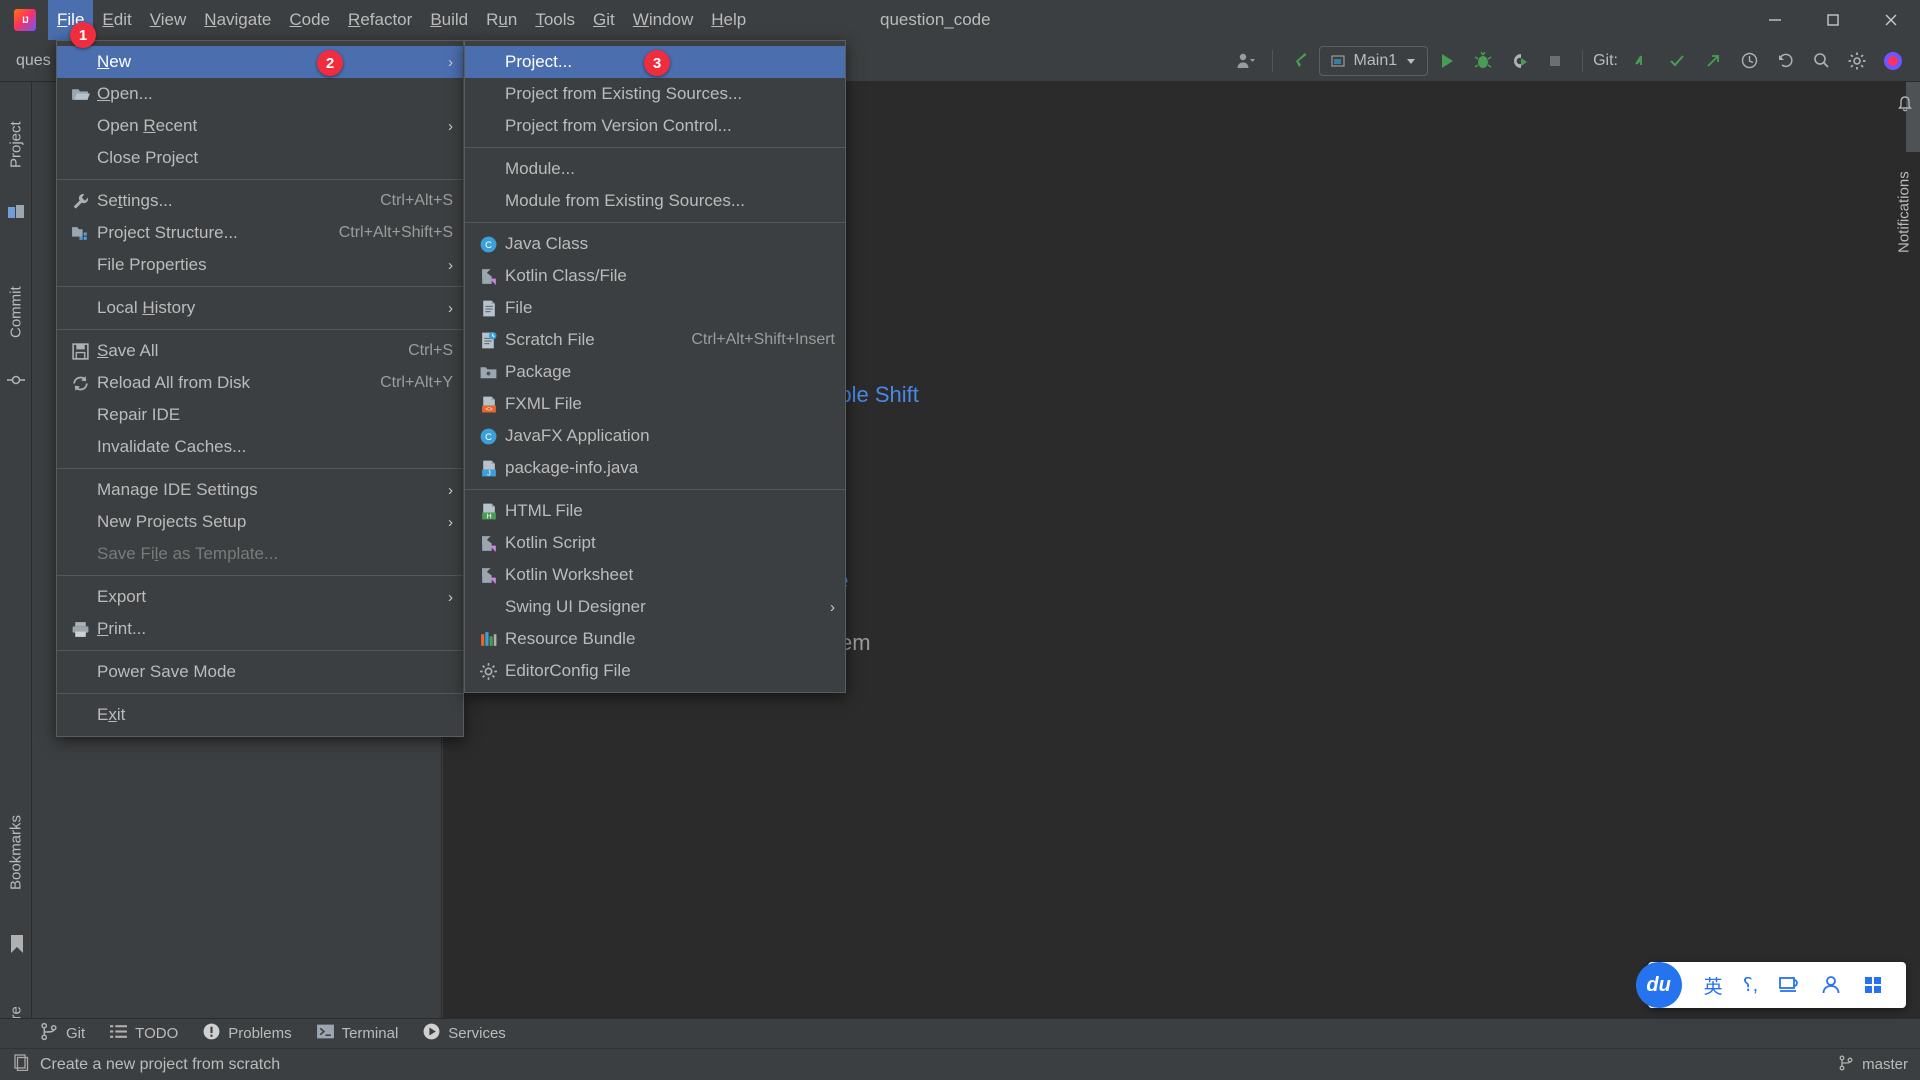 This screenshot has height=1080, width=1920. What do you see at coordinates (237, 20) in the screenshot?
I see `menubar-item-navigate: Navigate` at bounding box center [237, 20].